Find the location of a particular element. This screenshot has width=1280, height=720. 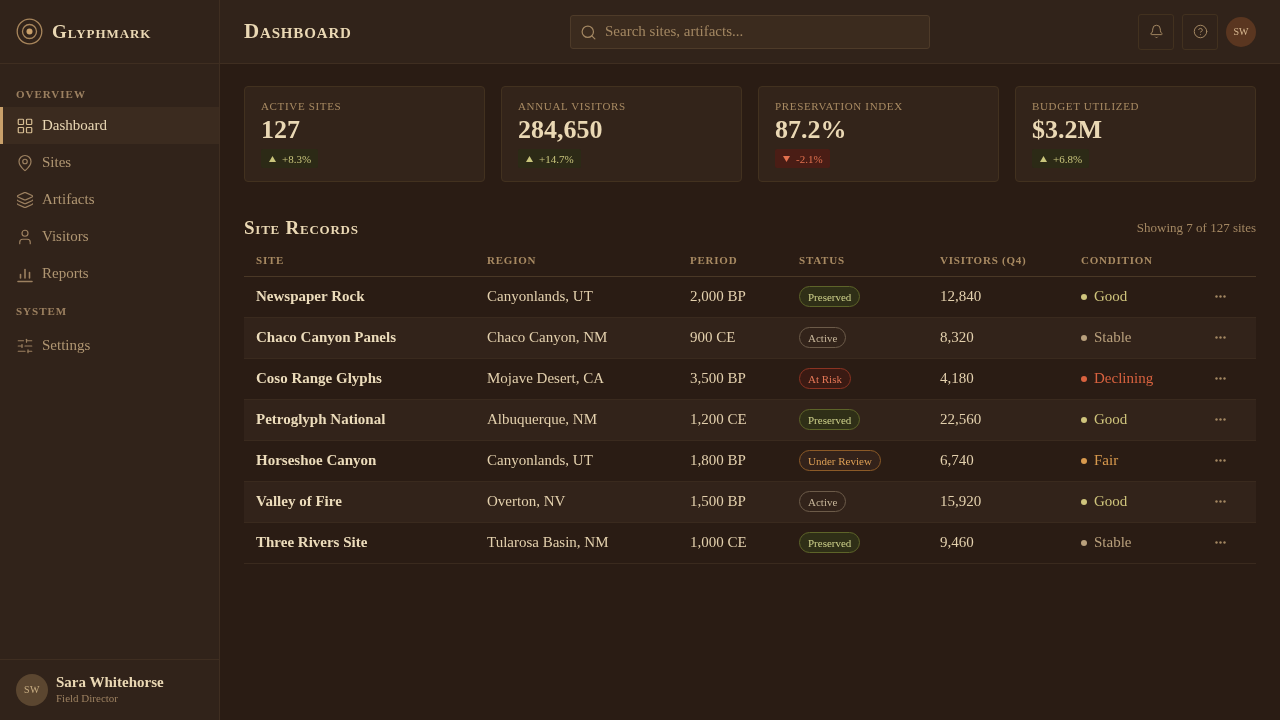

nav-item: Visitors is located at coordinates (109, 236).